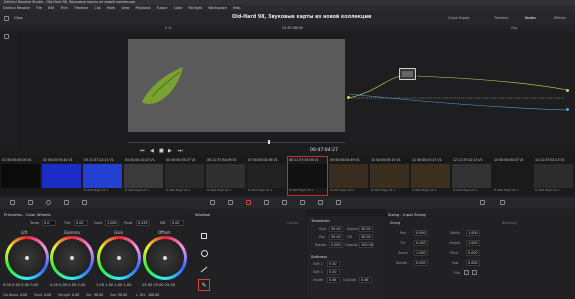  I want to click on md-field: 0.00, so click(177, 223).